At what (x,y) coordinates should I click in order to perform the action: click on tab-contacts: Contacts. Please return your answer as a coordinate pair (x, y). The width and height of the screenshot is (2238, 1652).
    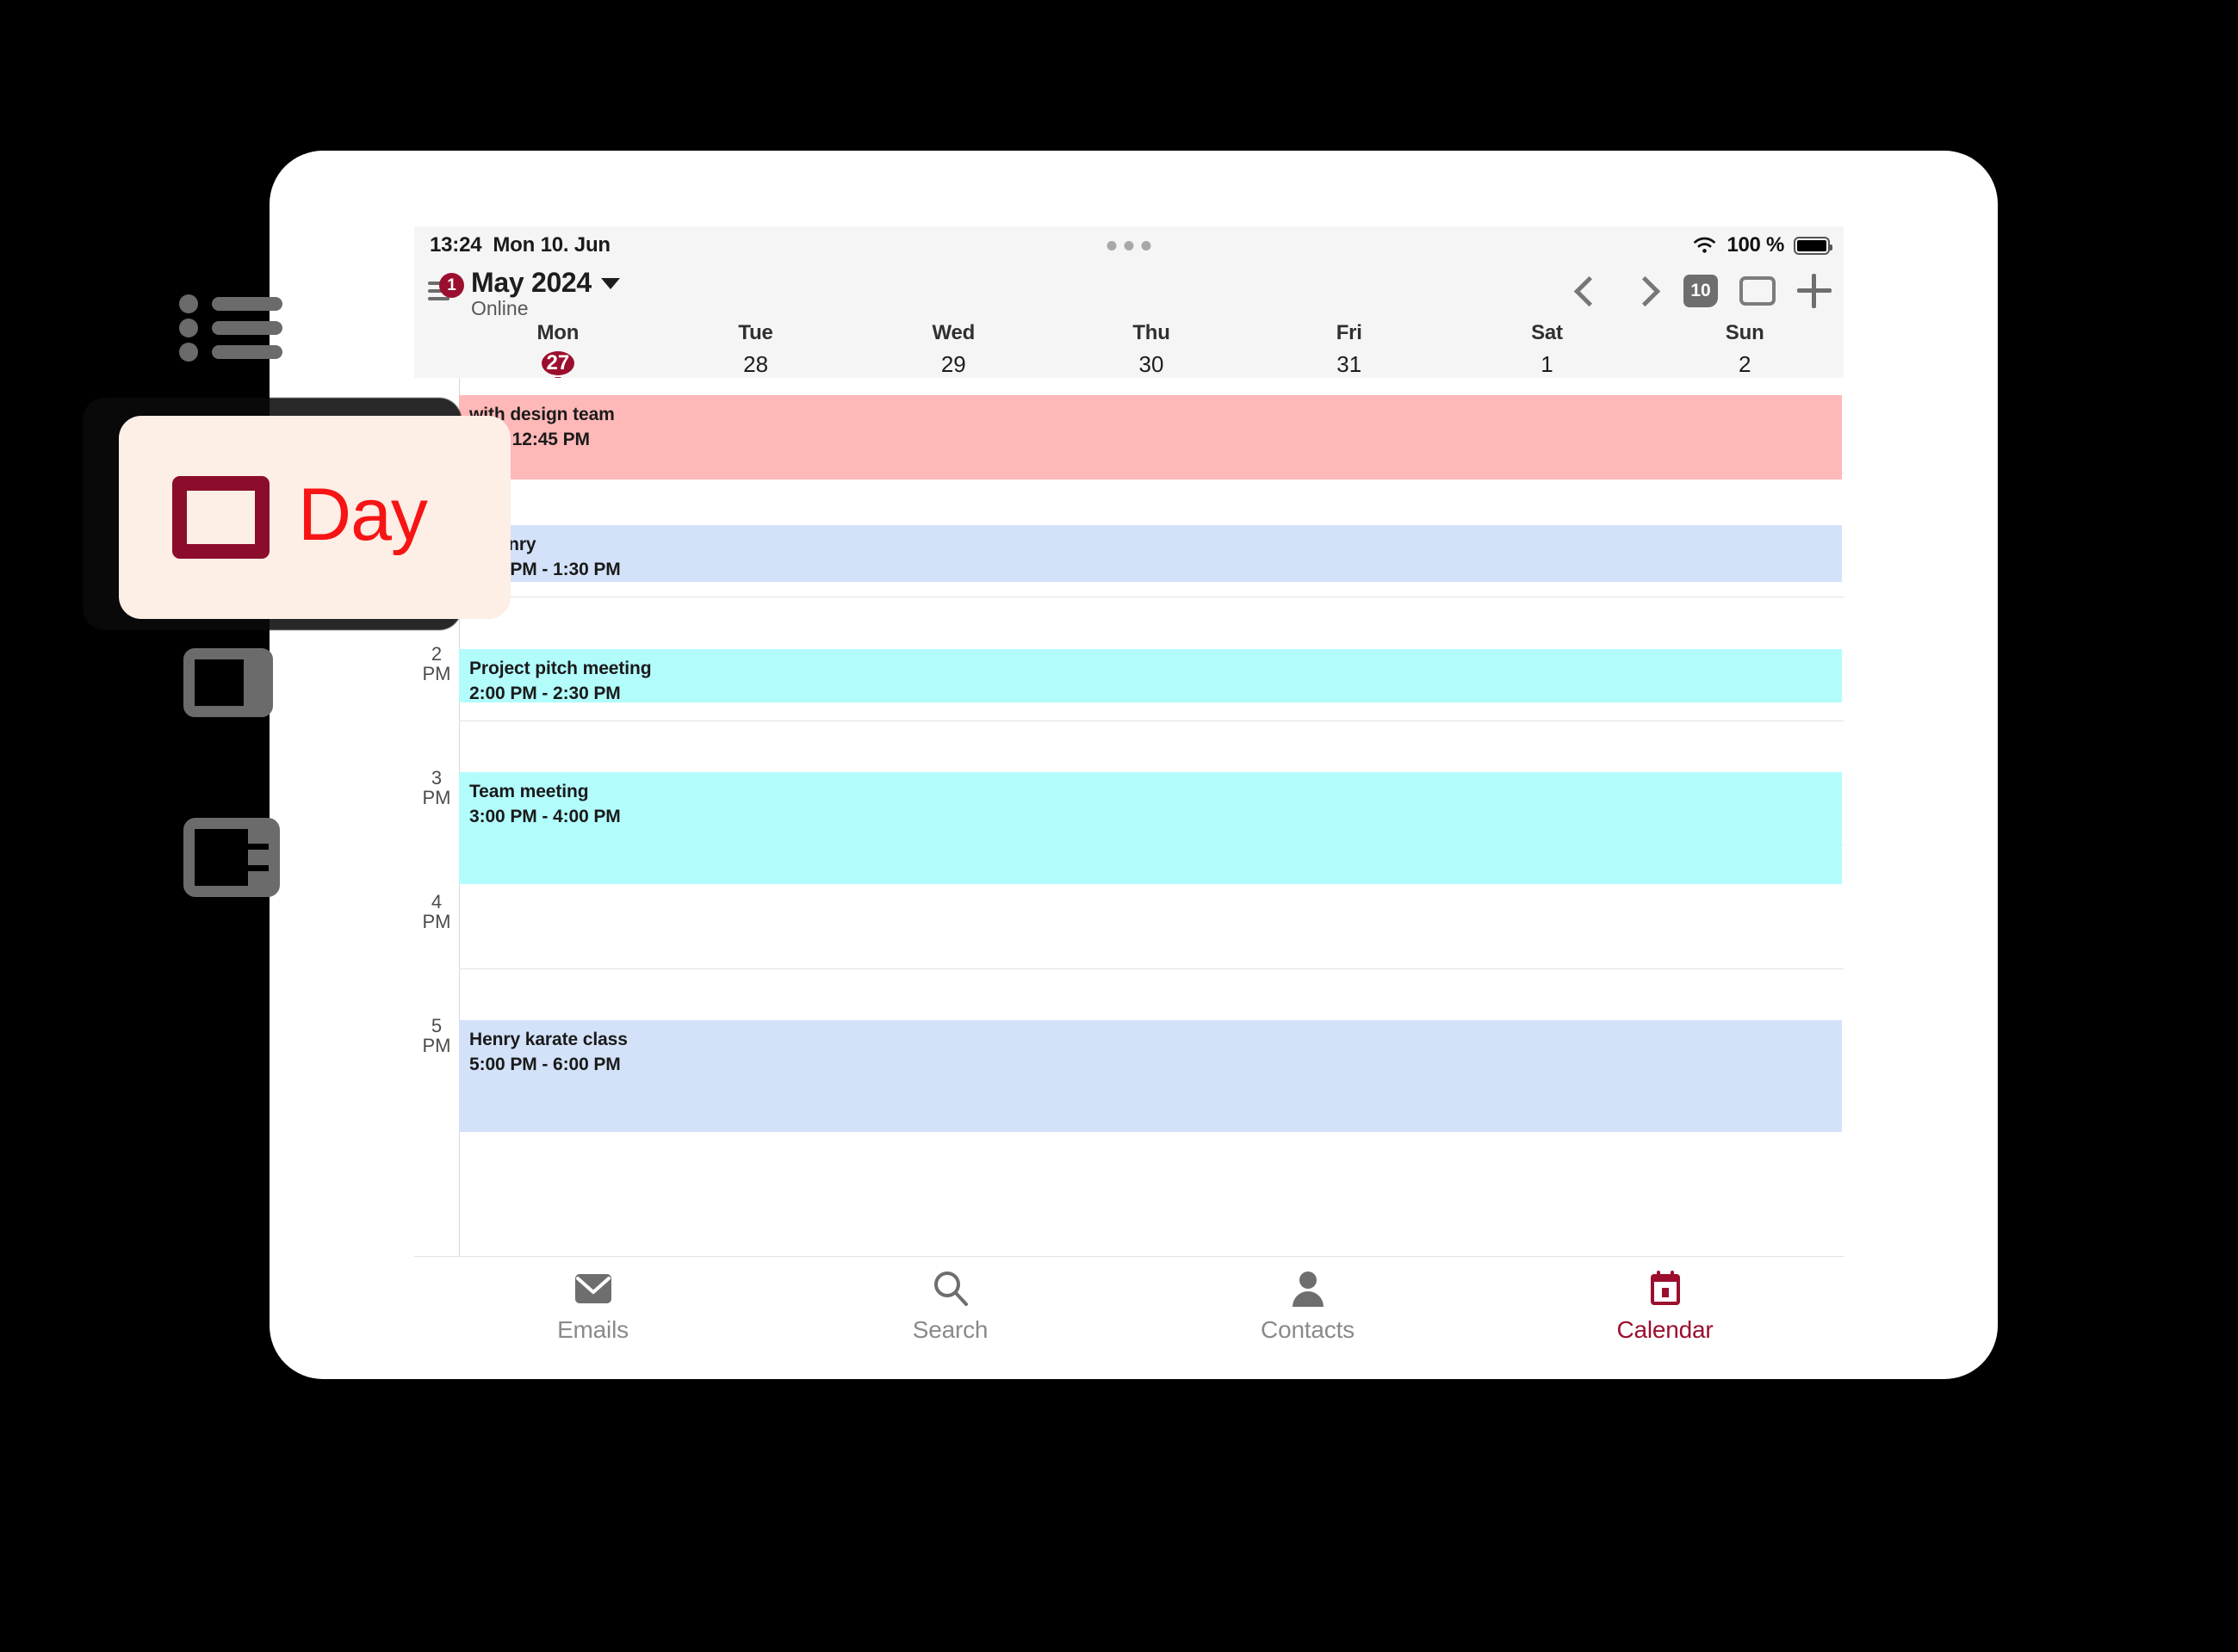
    Looking at the image, I should click on (1307, 1306).